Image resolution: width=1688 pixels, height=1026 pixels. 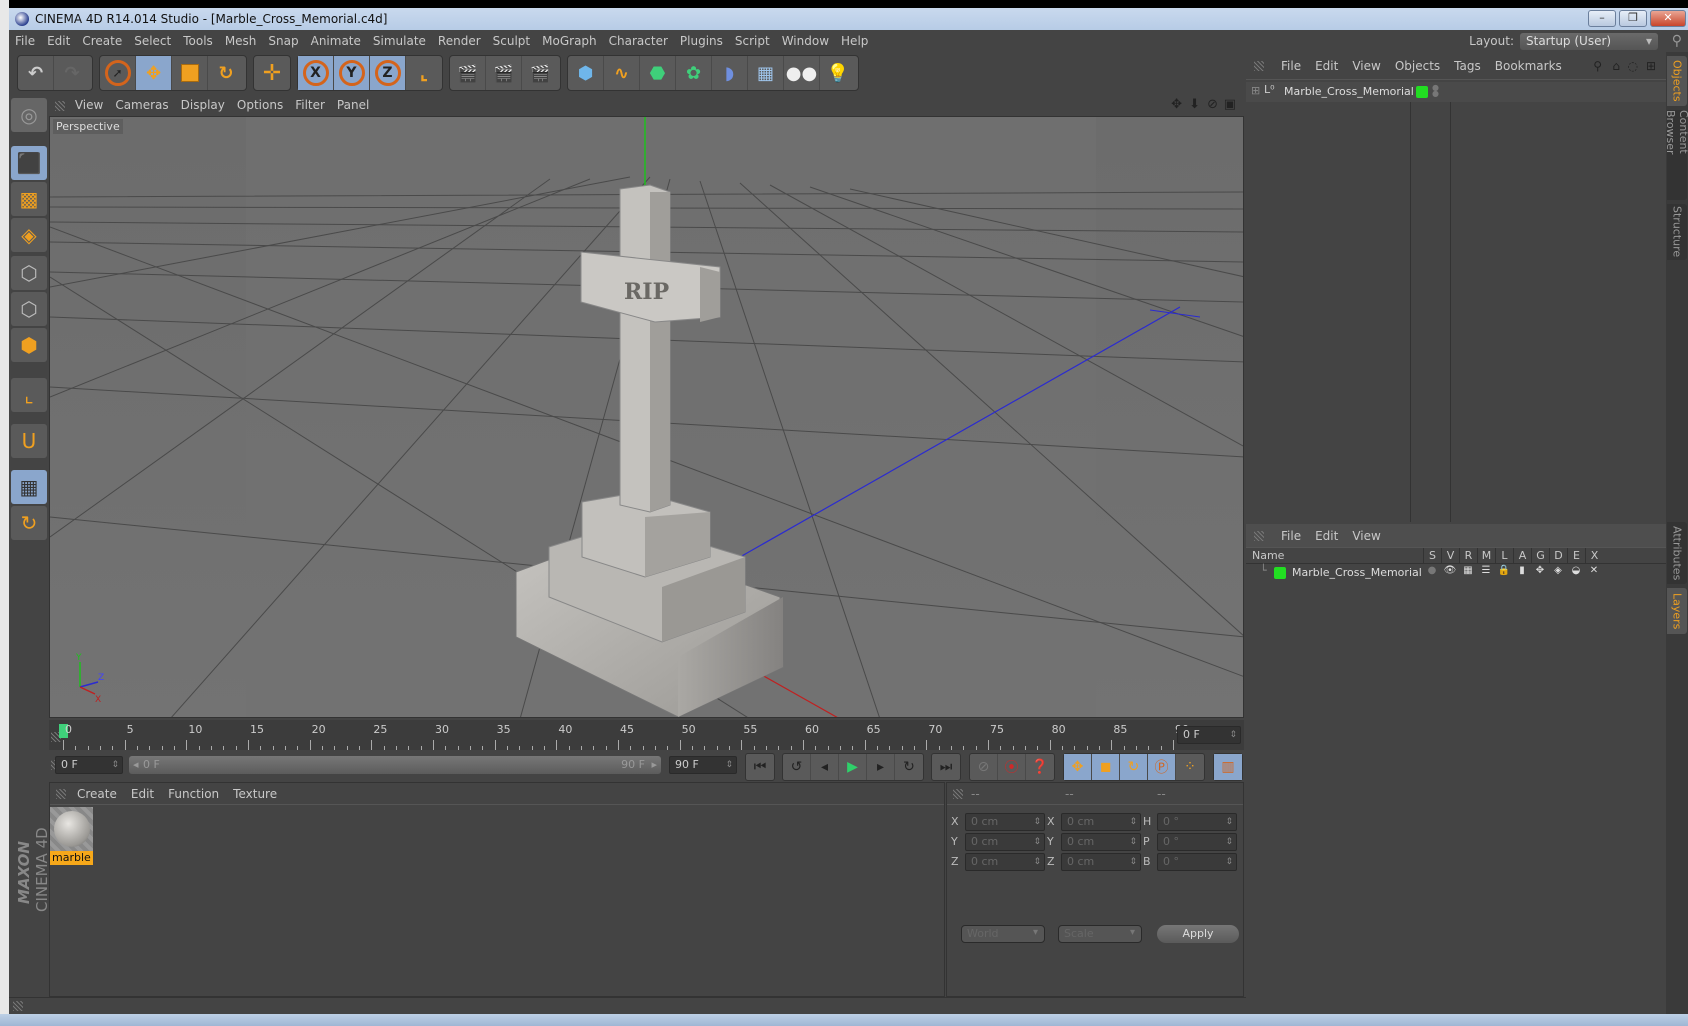 I want to click on menu-select: Select, so click(x=152, y=41).